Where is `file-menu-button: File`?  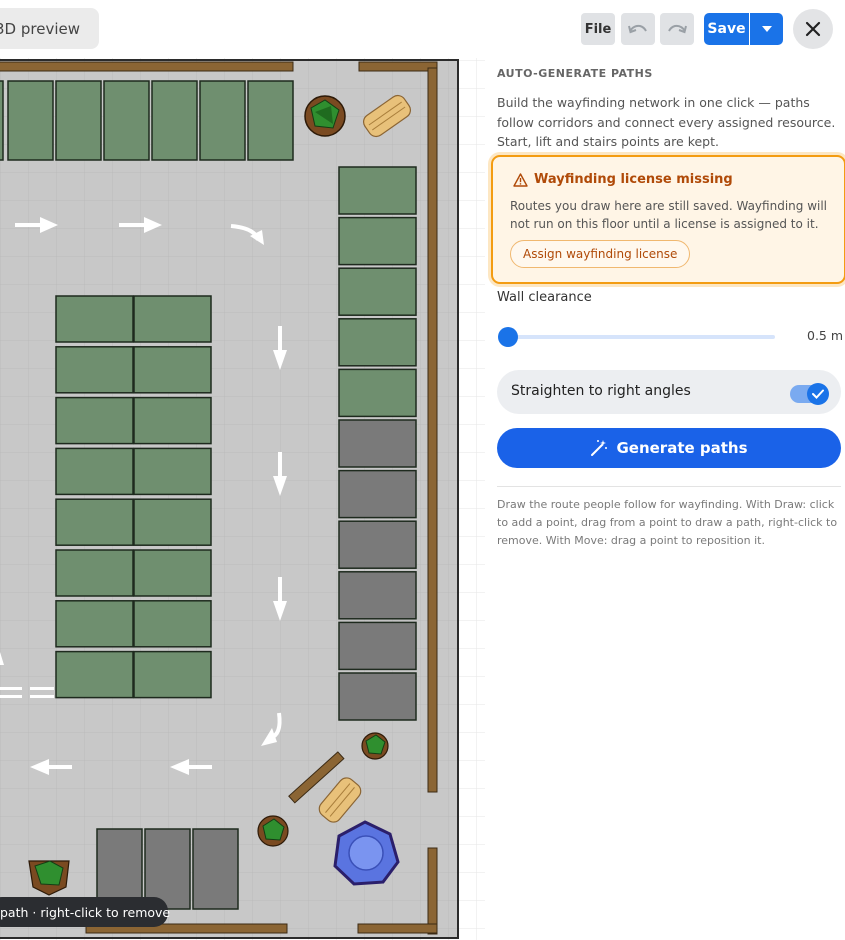 file-menu-button: File is located at coordinates (598, 29).